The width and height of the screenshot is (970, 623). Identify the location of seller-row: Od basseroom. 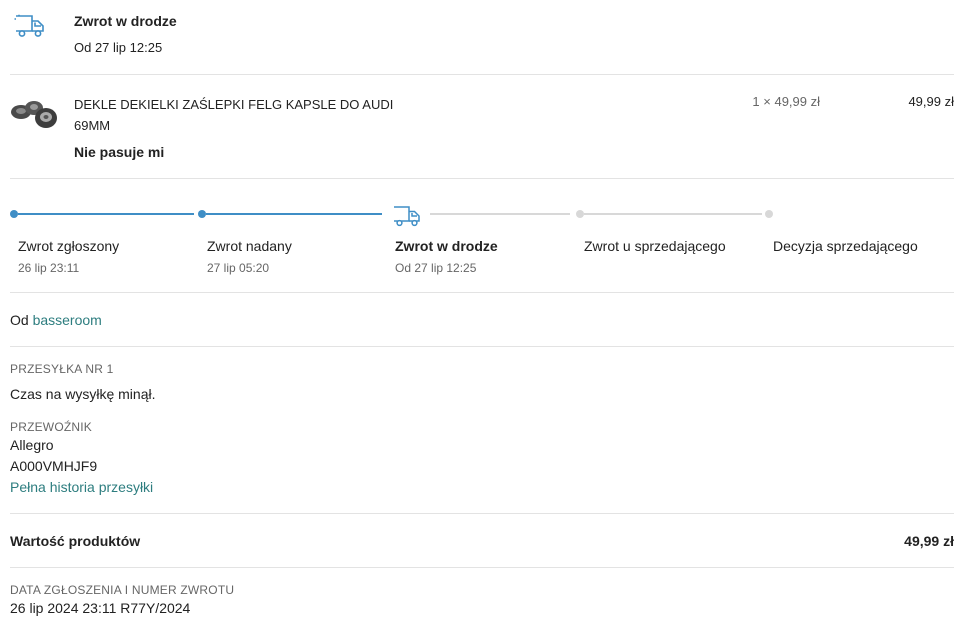
(56, 320).